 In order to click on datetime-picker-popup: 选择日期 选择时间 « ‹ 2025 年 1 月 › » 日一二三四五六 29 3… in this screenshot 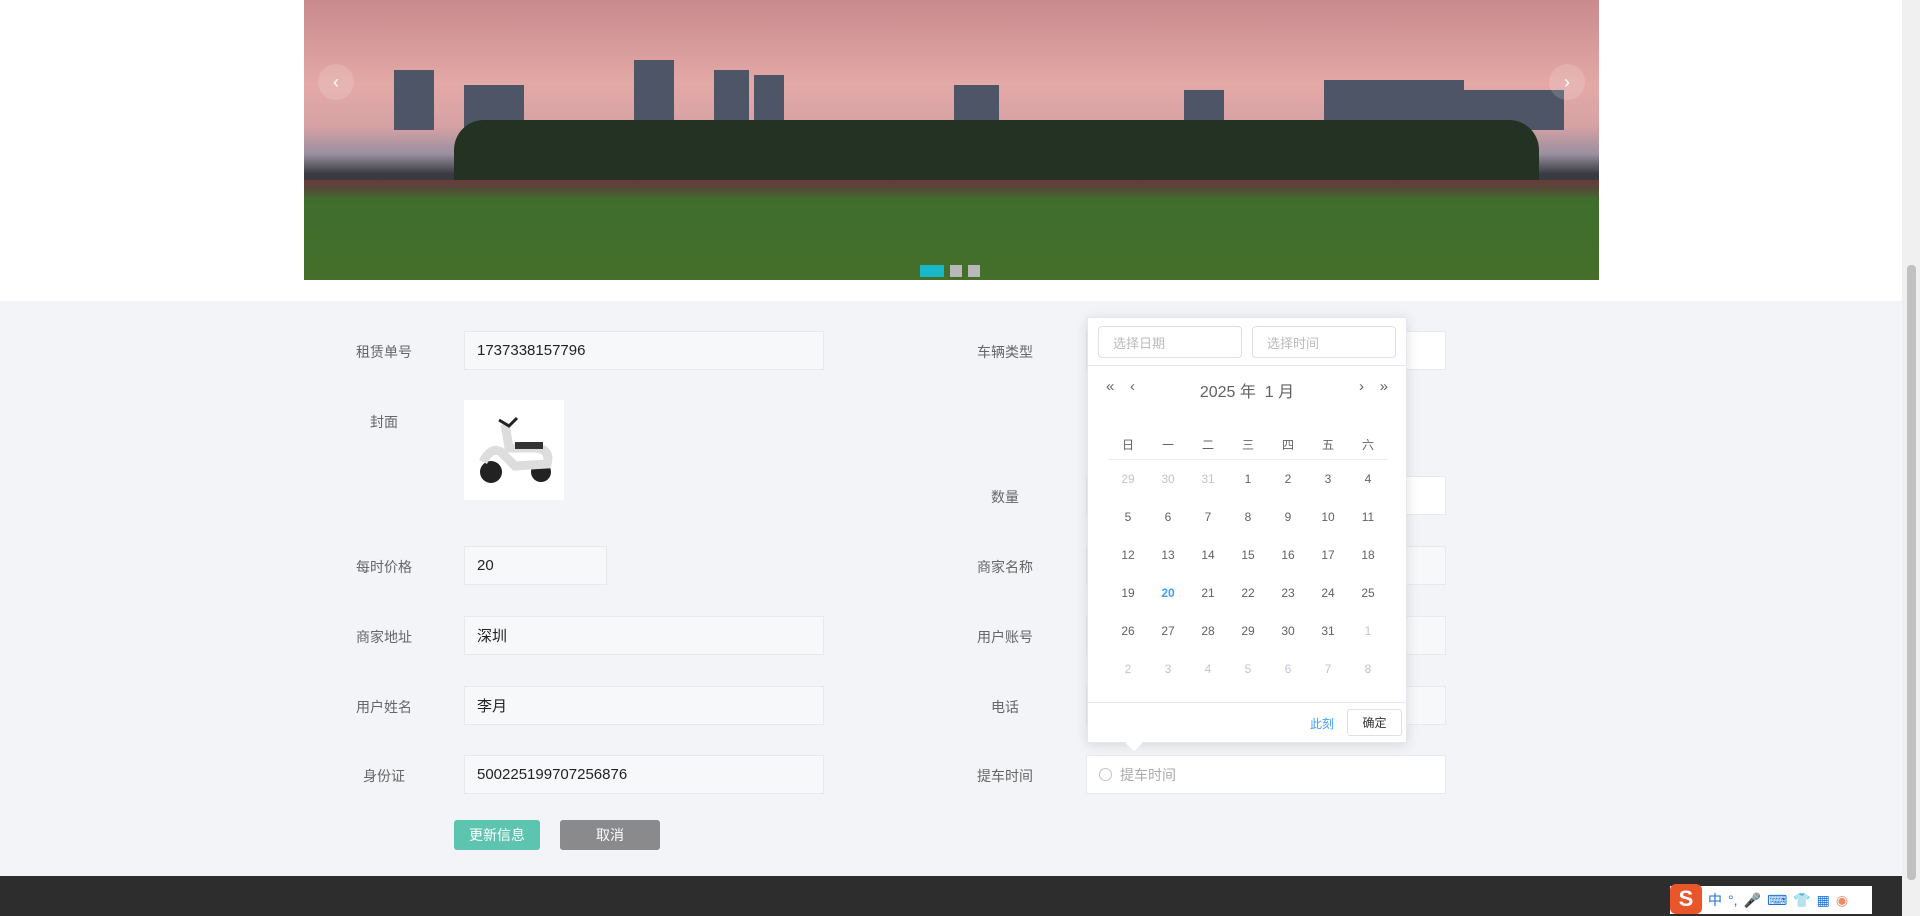, I will do `click(1247, 534)`.